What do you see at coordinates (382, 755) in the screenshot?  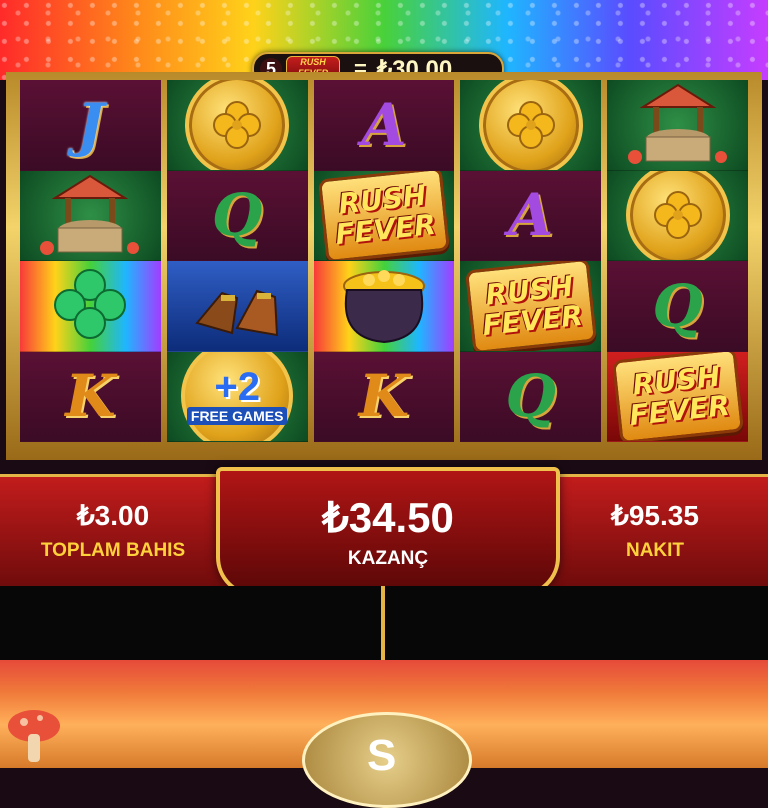 I see `spin-icon: S` at bounding box center [382, 755].